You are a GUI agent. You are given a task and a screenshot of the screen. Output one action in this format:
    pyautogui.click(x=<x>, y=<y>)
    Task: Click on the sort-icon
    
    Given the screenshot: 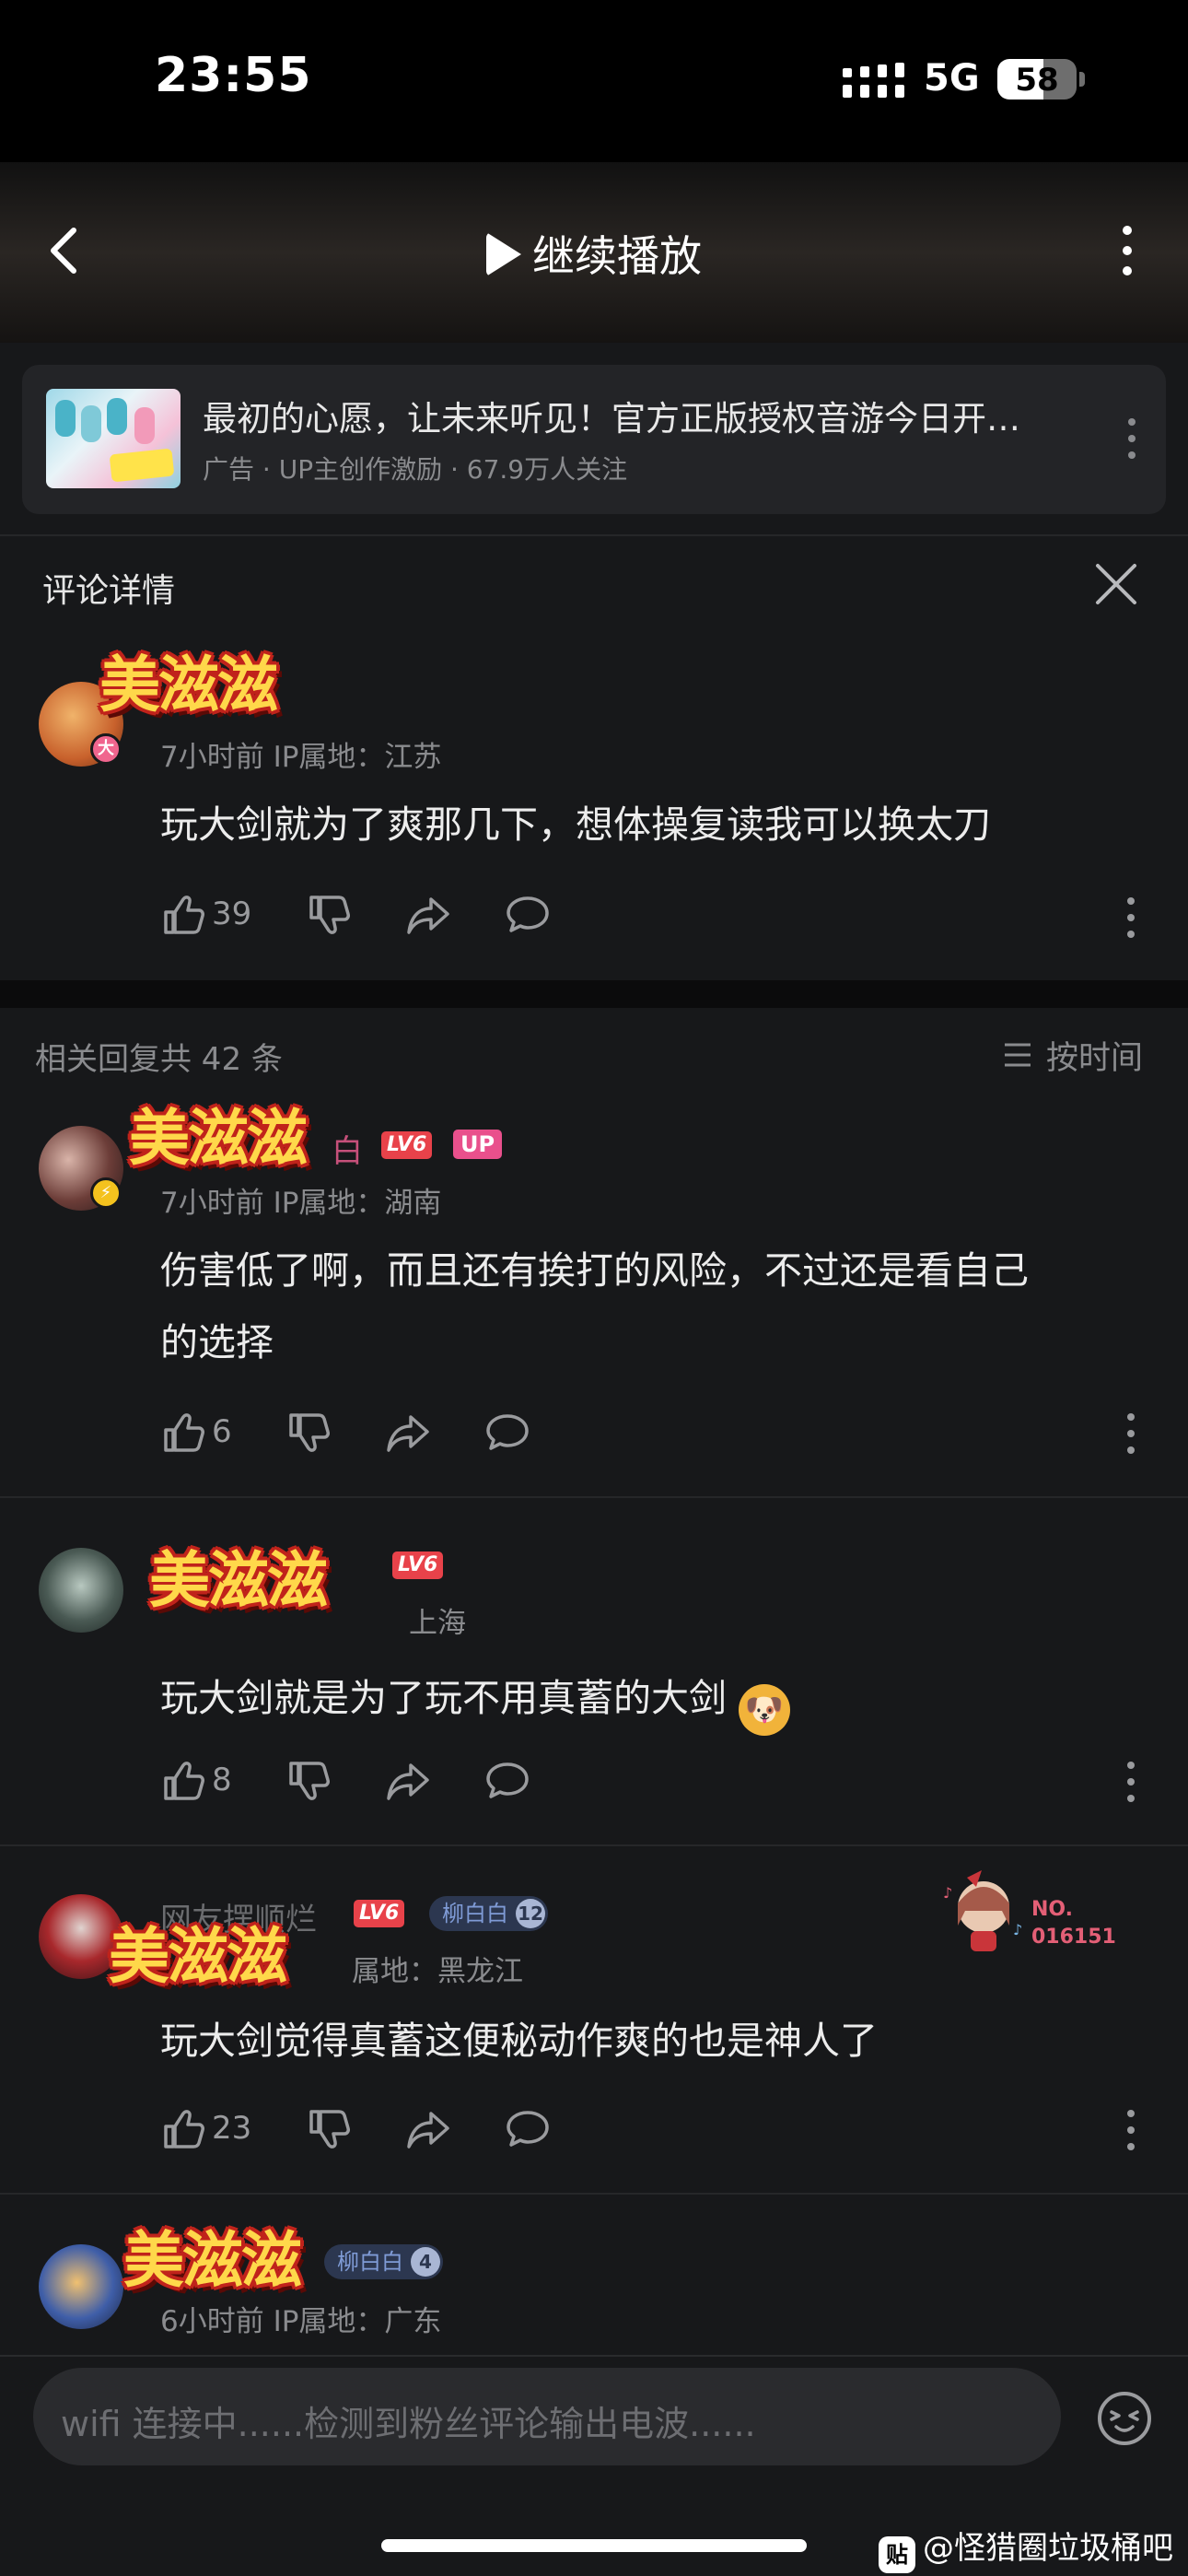 What is the action you would take?
    pyautogui.click(x=1018, y=1055)
    